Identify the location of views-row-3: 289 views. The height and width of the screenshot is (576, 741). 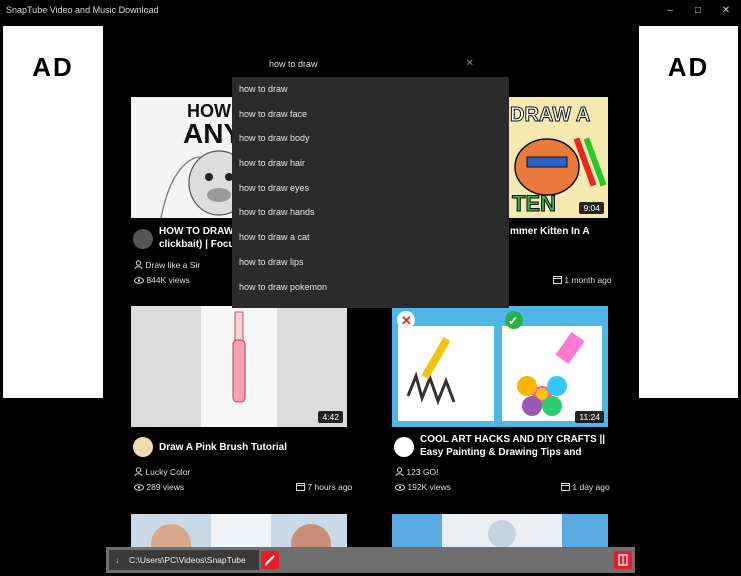
(159, 487).